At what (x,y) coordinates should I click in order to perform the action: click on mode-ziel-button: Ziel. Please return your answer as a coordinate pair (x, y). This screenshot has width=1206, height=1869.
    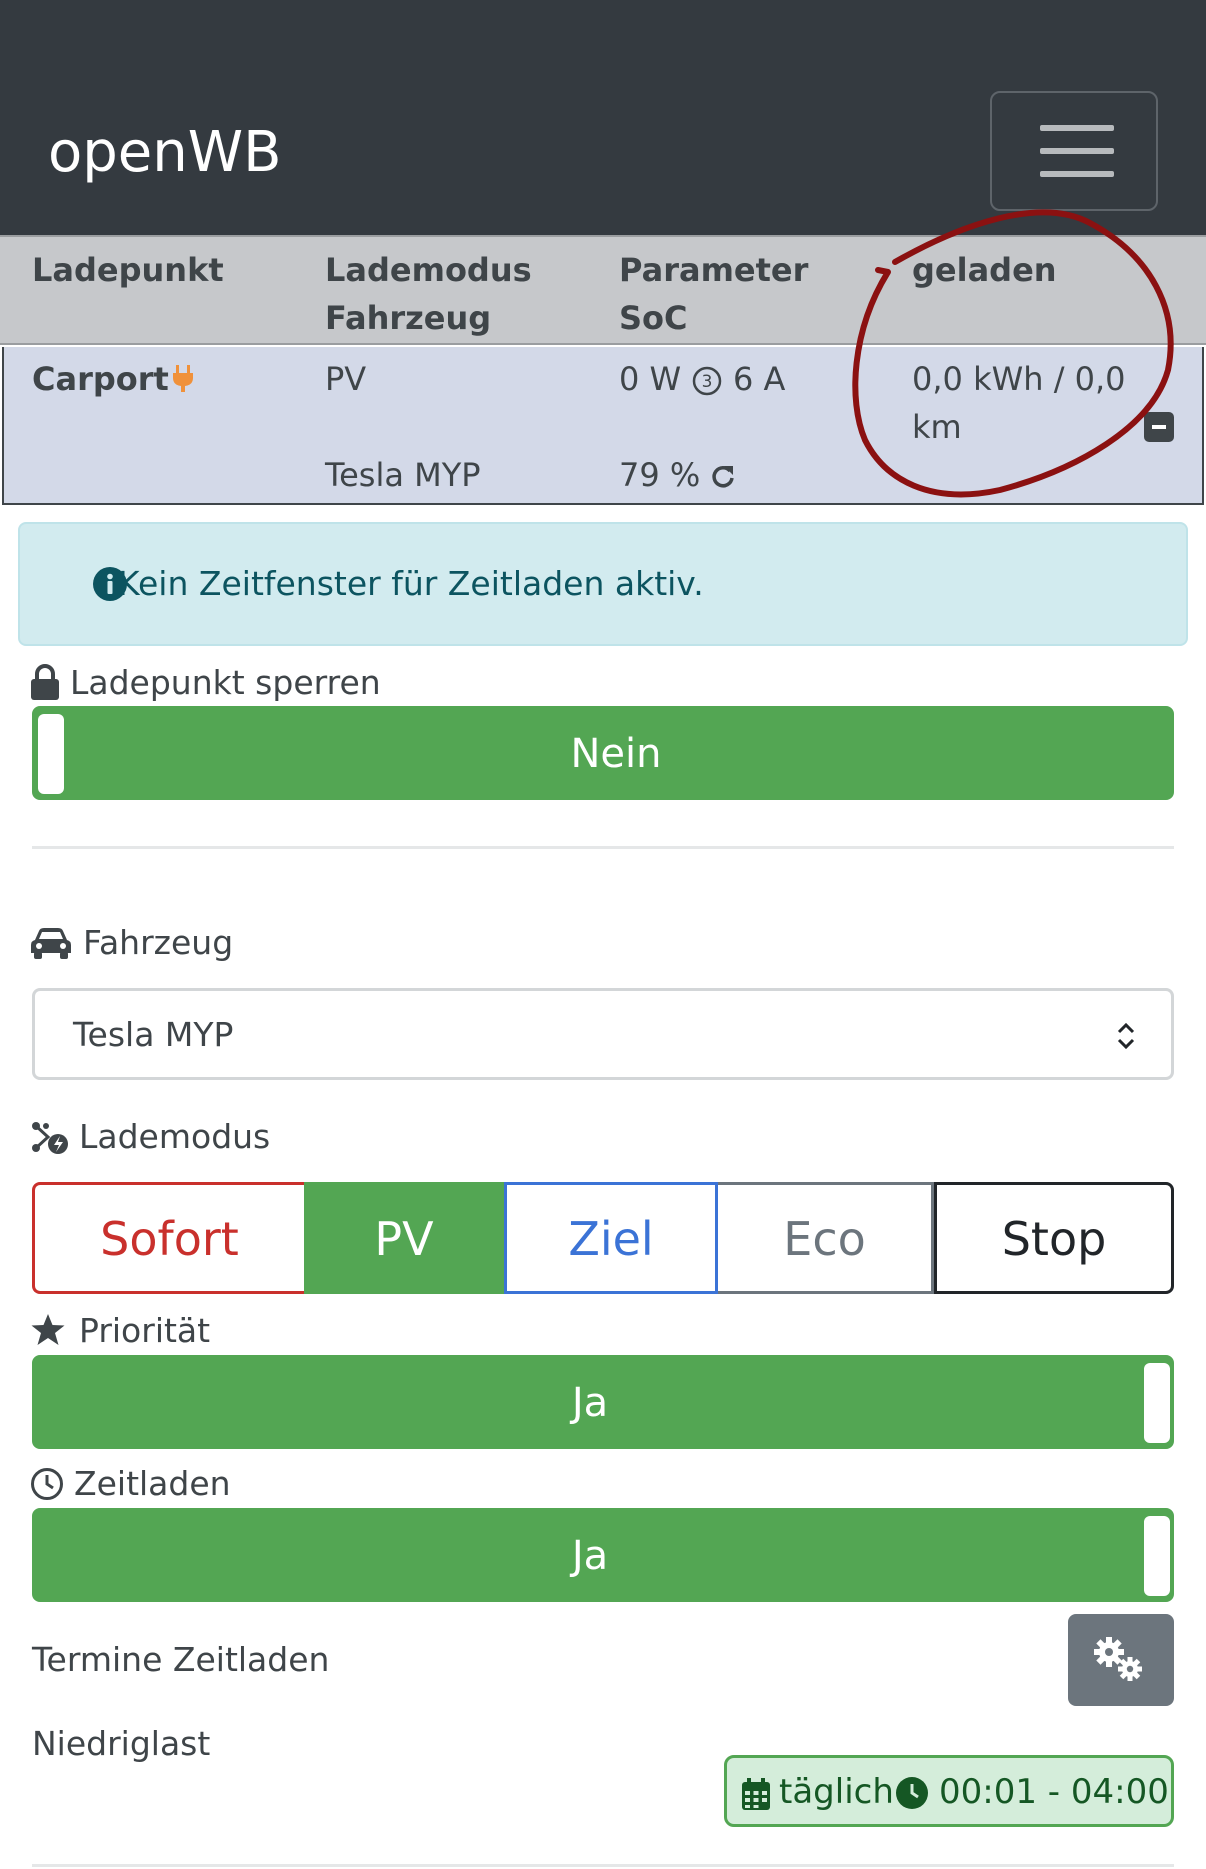
    Looking at the image, I should click on (611, 1238).